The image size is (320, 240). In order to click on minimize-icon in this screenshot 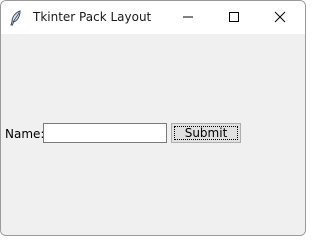, I will do `click(188, 17)`.